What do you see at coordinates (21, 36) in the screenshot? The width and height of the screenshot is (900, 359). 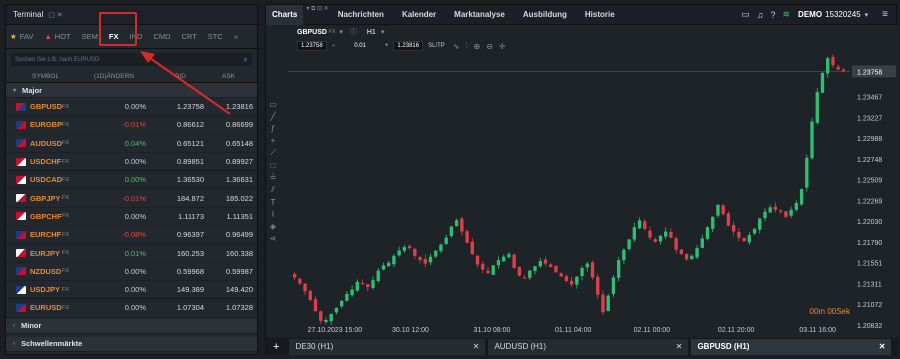 I see `tab-fav: ★ FAV` at bounding box center [21, 36].